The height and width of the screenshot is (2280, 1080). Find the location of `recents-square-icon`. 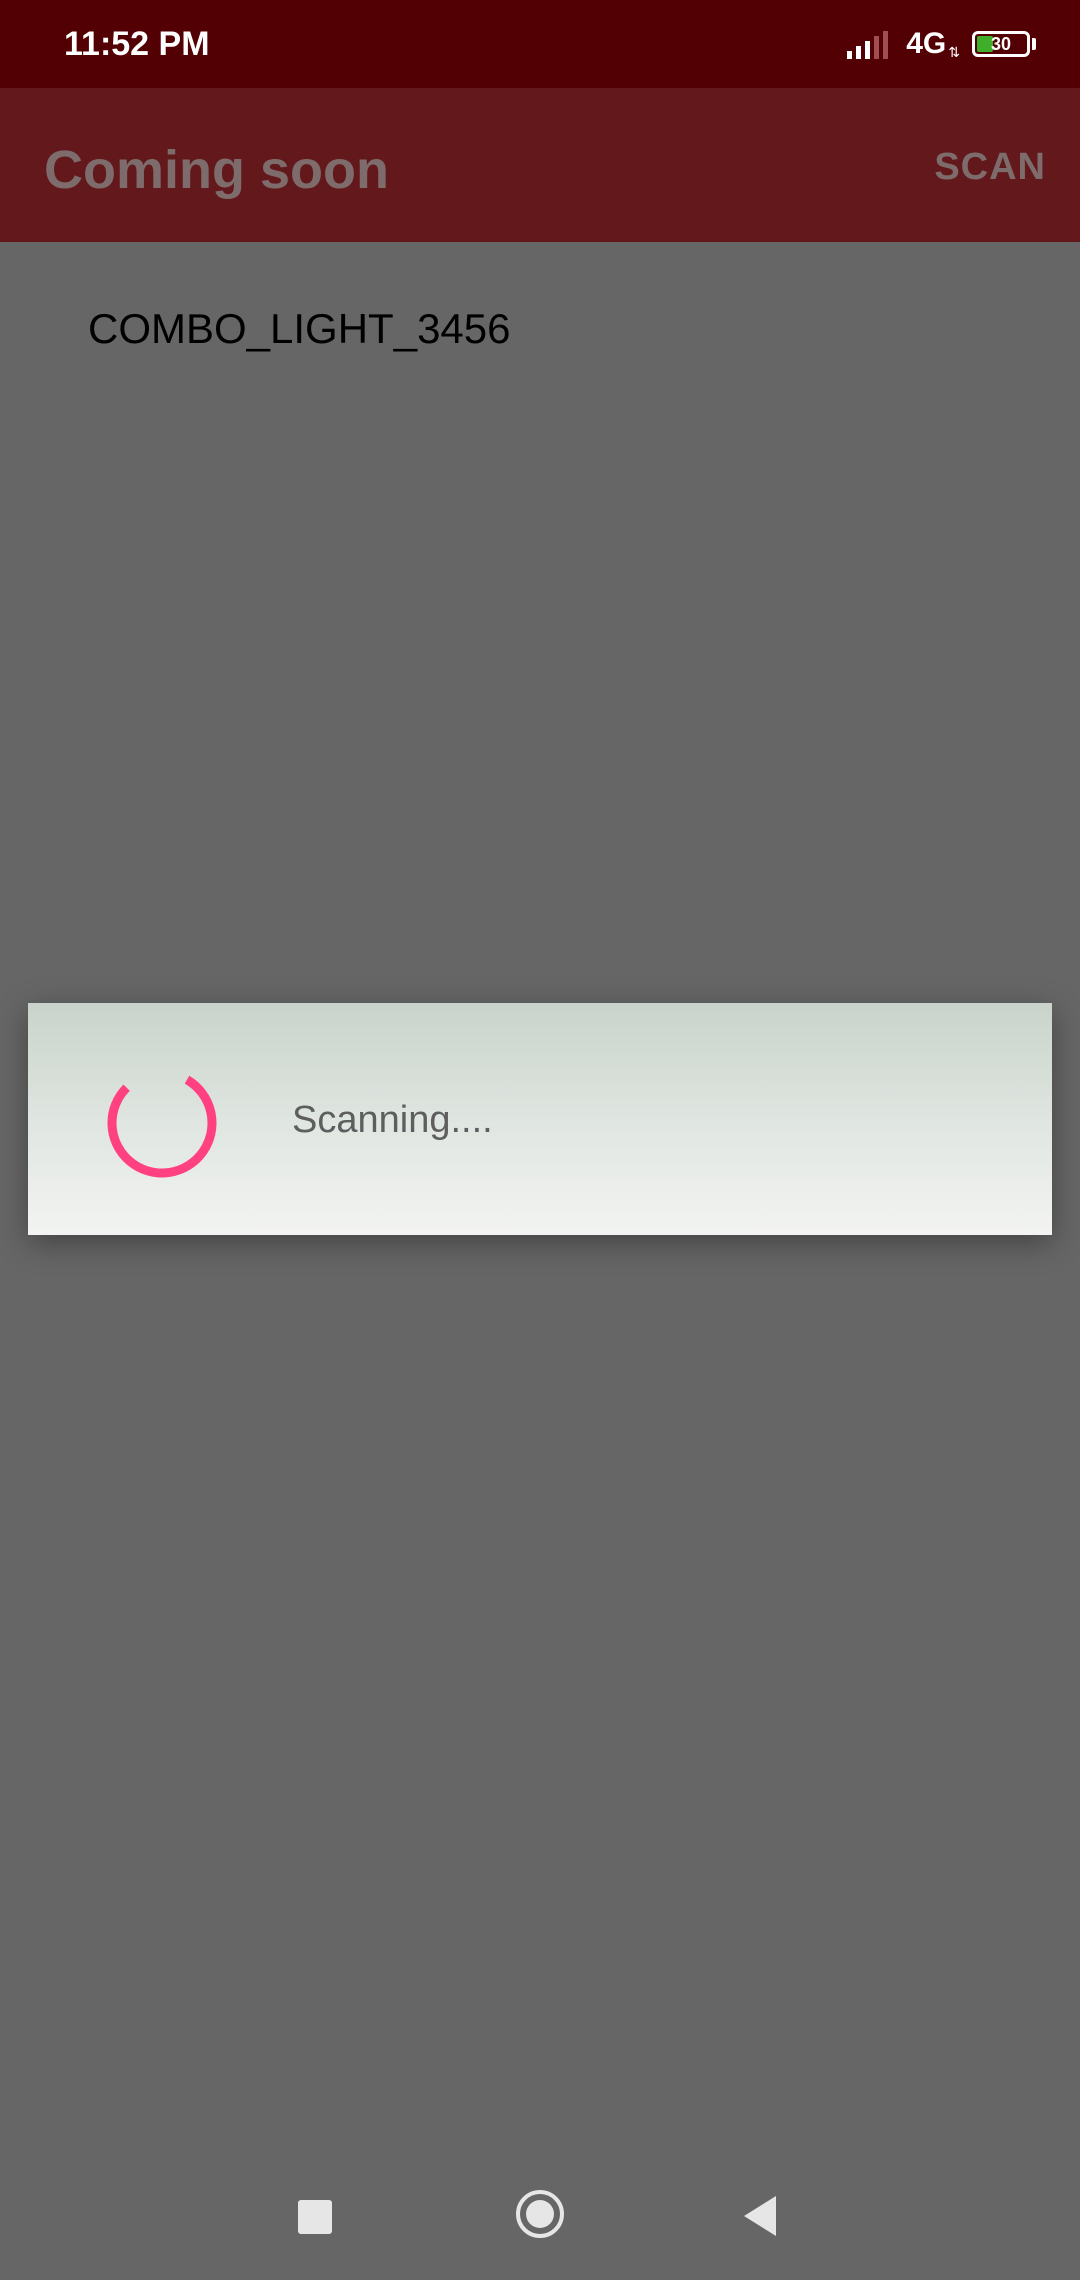

recents-square-icon is located at coordinates (315, 2217).